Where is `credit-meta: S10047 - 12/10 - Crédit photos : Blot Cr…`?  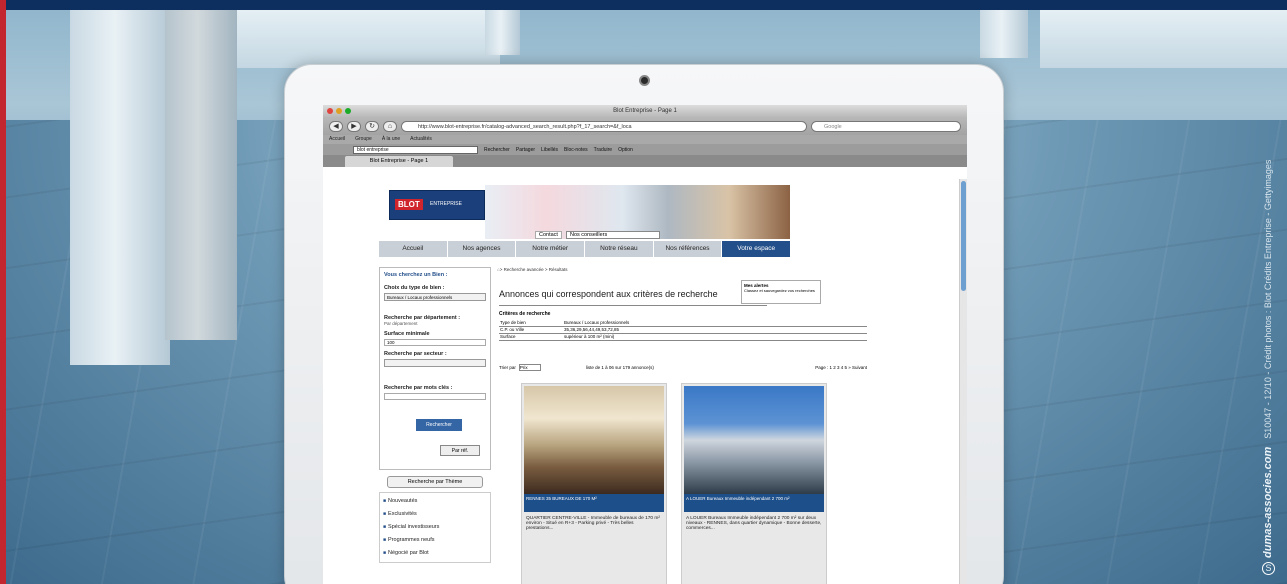 credit-meta: S10047 - 12/10 - Crédit photos : Blot Cr… is located at coordinates (1268, 299).